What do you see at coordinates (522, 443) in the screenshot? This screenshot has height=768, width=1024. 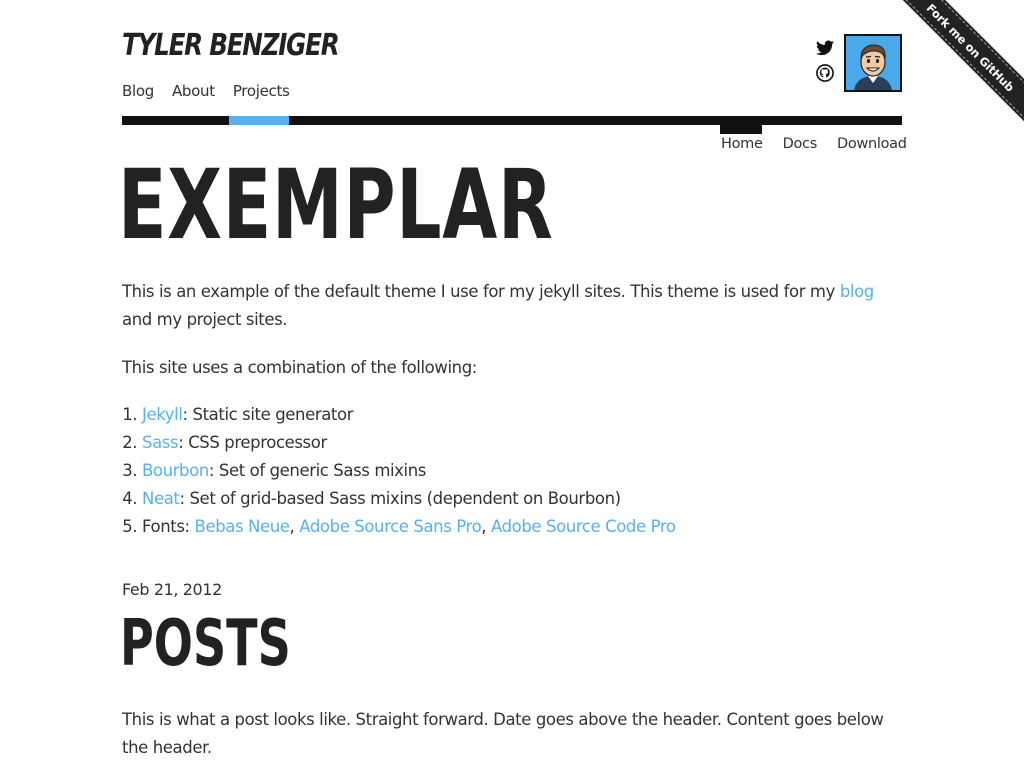 I see `list-item: Sass: CSS preprocessor` at bounding box center [522, 443].